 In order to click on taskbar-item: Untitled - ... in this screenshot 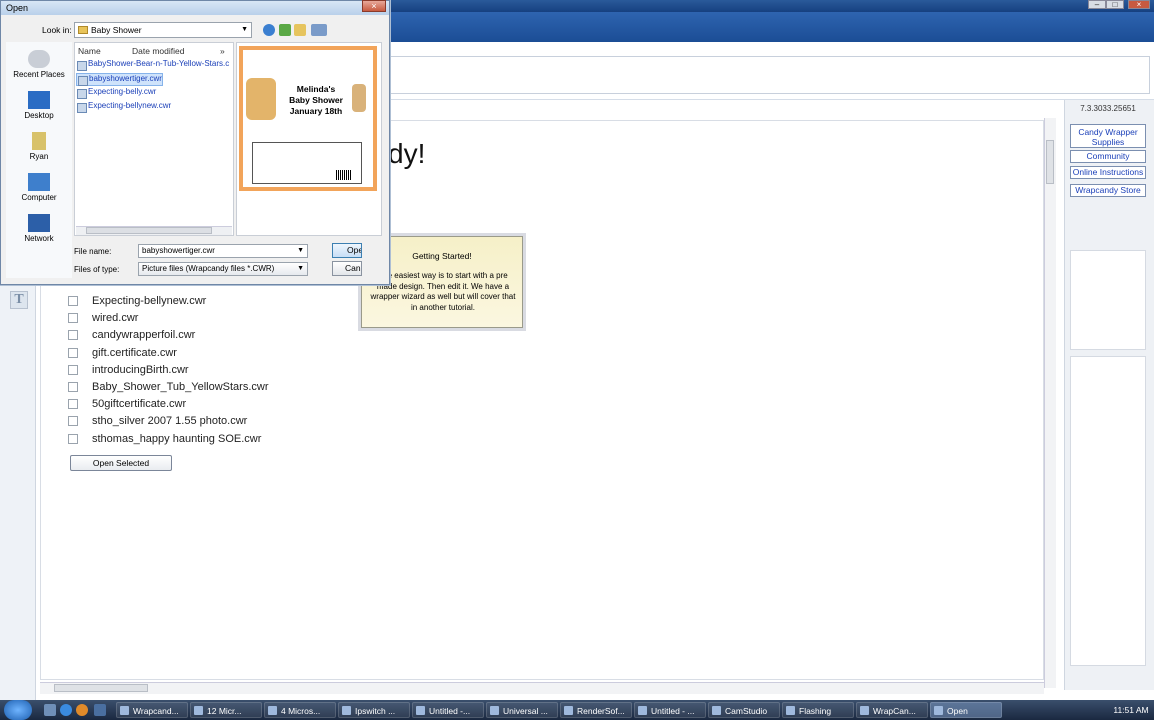, I will do `click(670, 710)`.